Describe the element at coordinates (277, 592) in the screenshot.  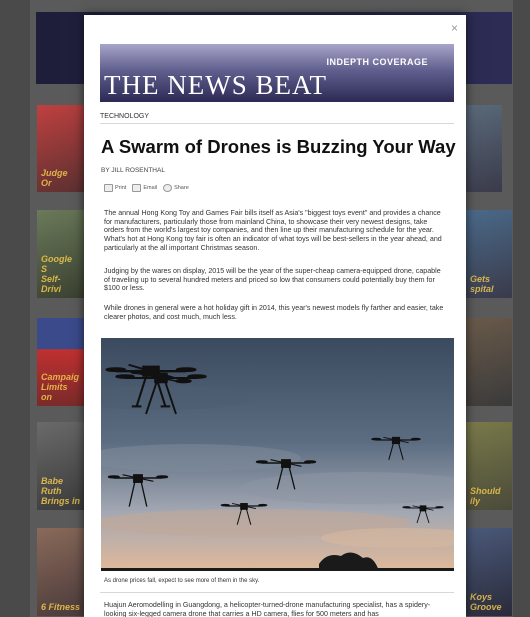
I see `caption-divider` at that location.